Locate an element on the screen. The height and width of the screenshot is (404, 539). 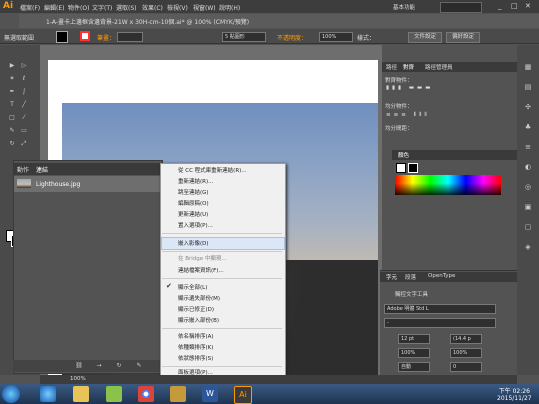
menu-item-sort-name: 依名稱排序(A) is located at coordinates (196, 336).